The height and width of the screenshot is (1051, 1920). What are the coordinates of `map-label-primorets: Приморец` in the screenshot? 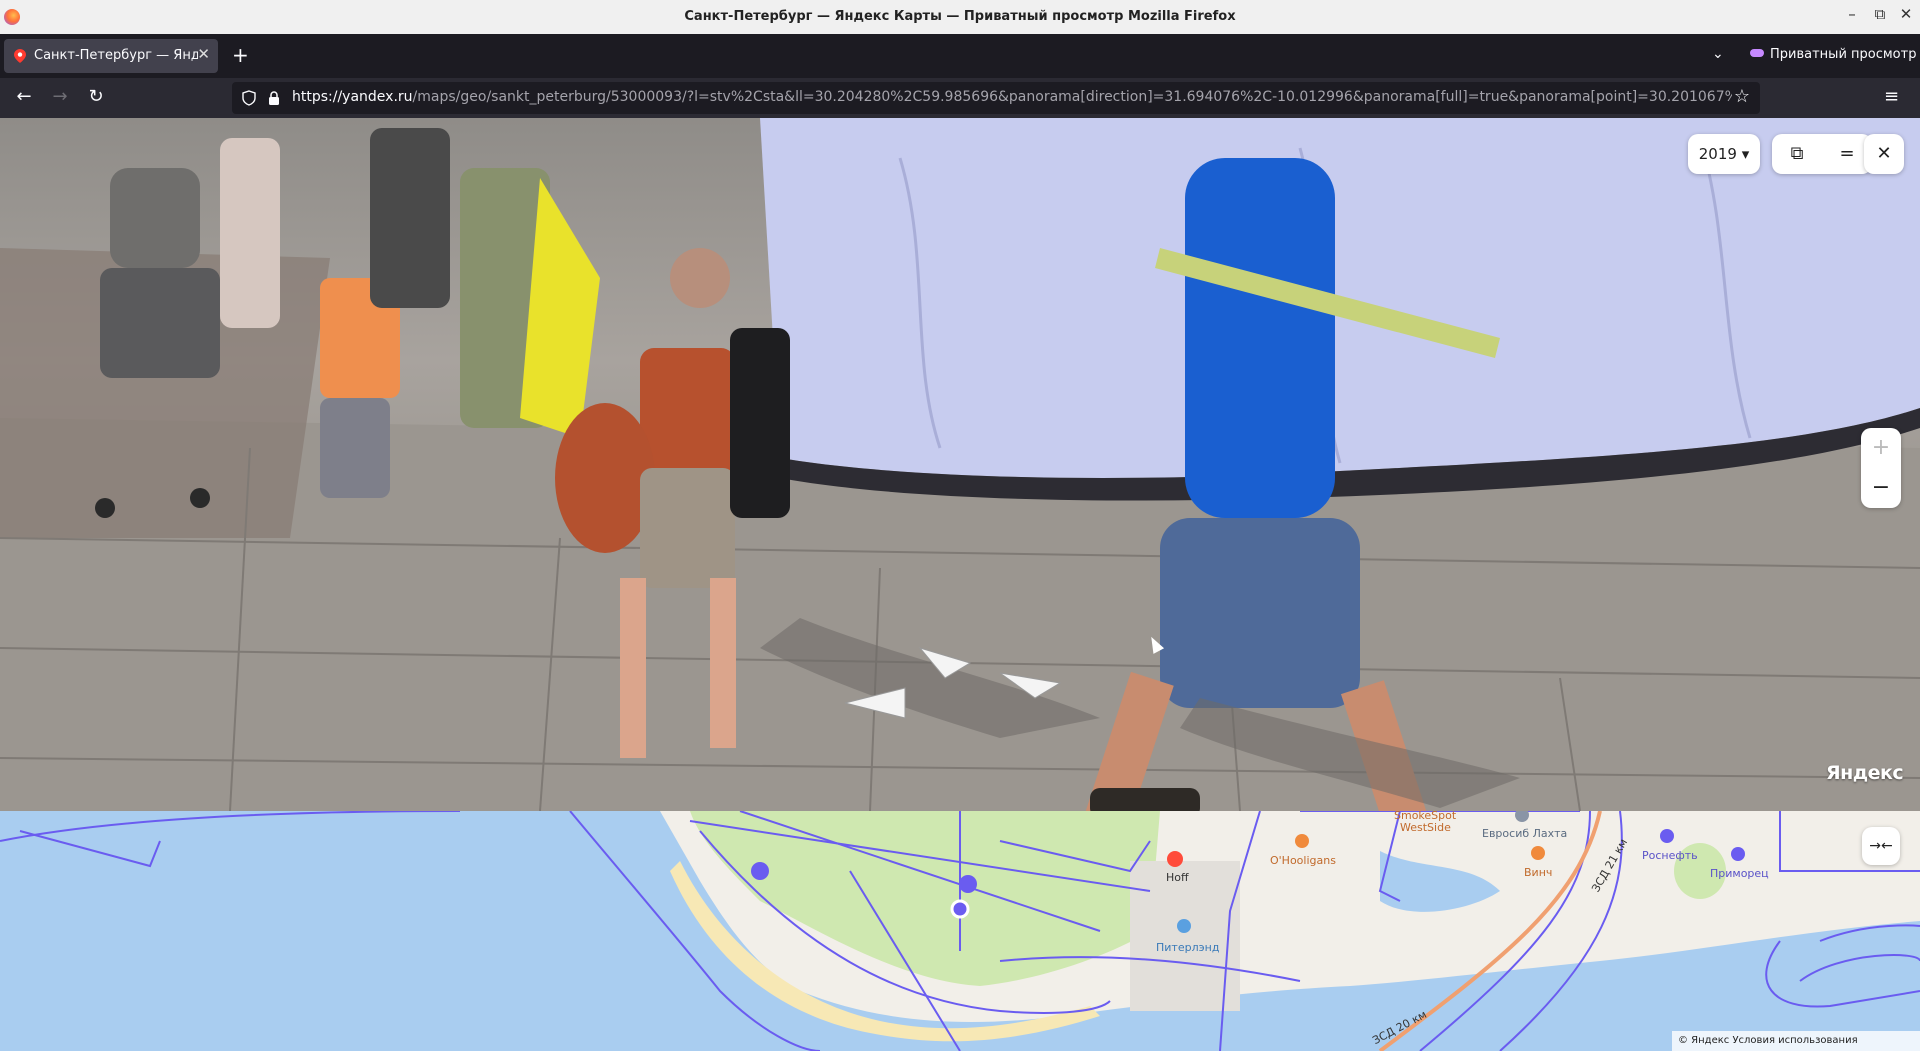 It's located at (1739, 873).